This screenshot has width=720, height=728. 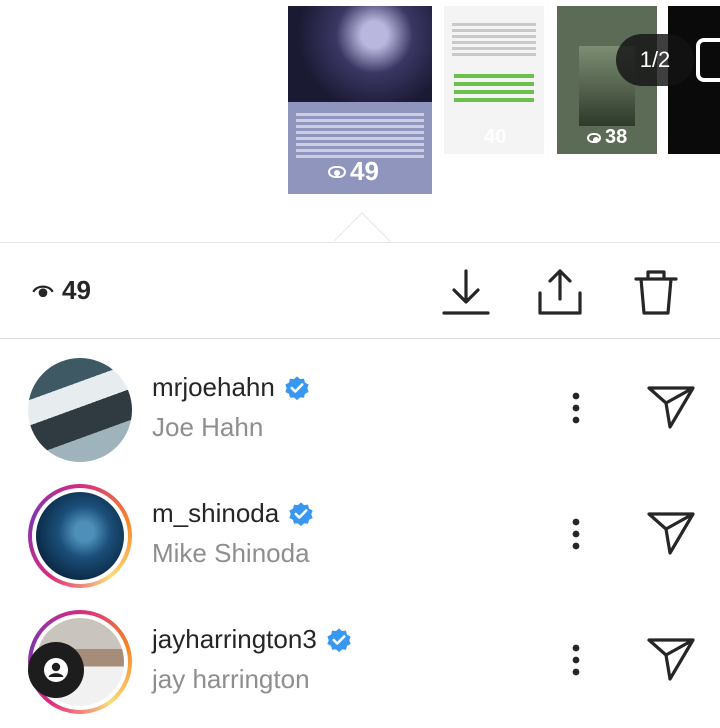 I want to click on story-text-lines, so click(x=494, y=39).